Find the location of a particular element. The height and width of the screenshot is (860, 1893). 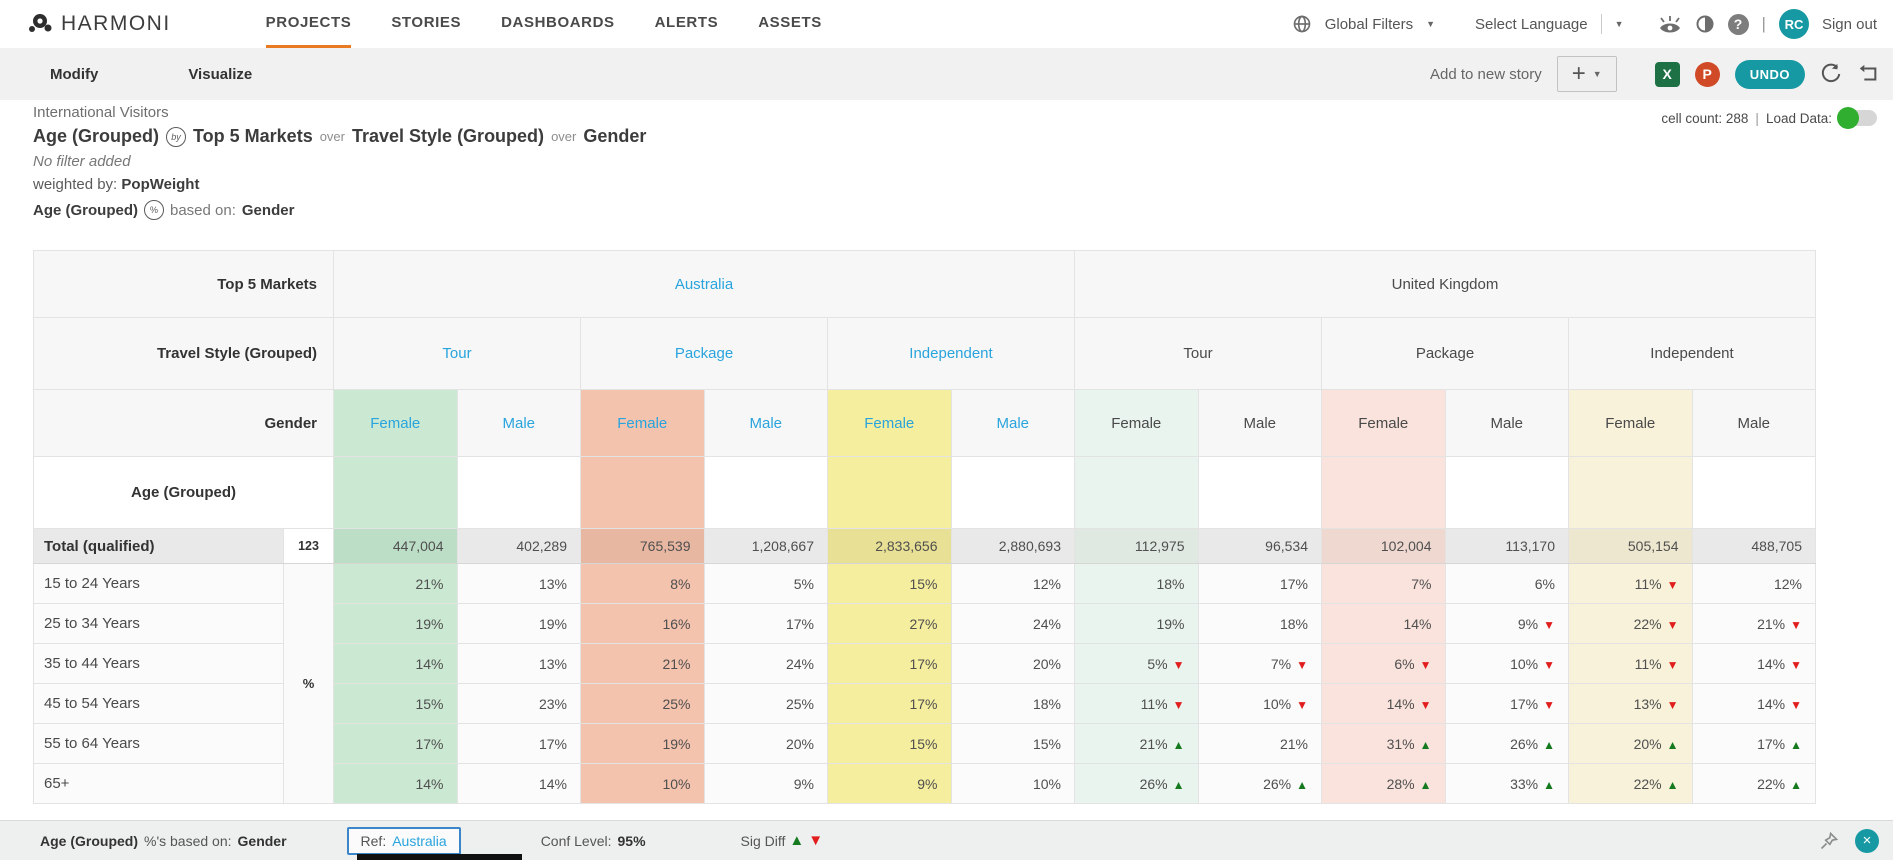

tab-projects: PROJECTS is located at coordinates (308, 24).